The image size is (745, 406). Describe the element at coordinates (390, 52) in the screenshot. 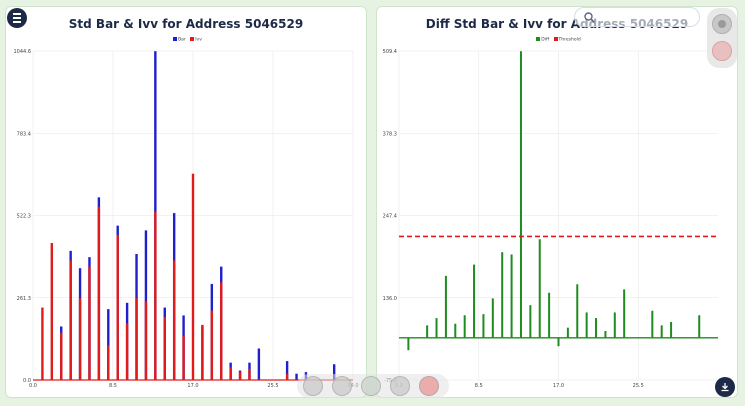

I see `y-tick-label: 509.4` at that location.